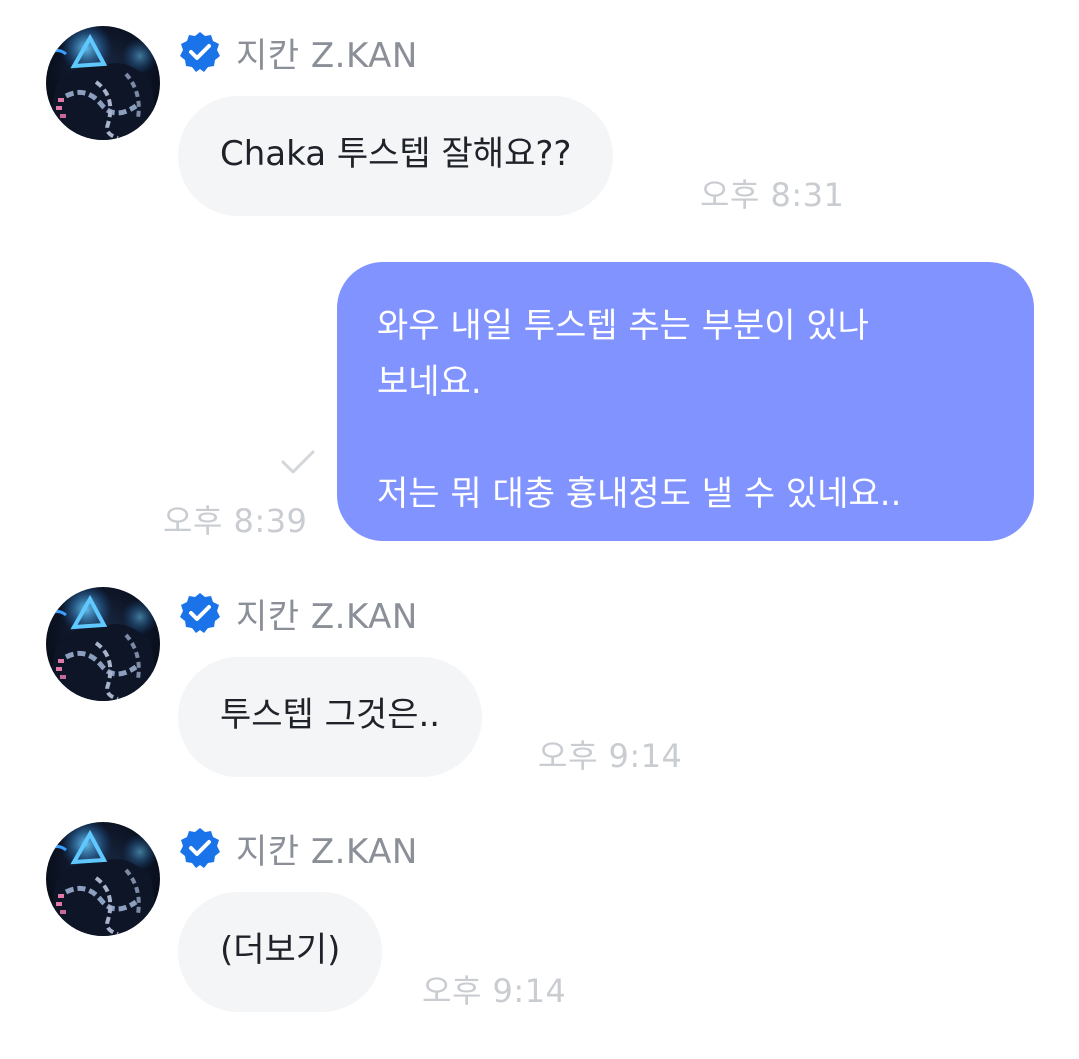 This screenshot has width=1079, height=1059. I want to click on message-timestamp: 오후 8:31, so click(772, 195).